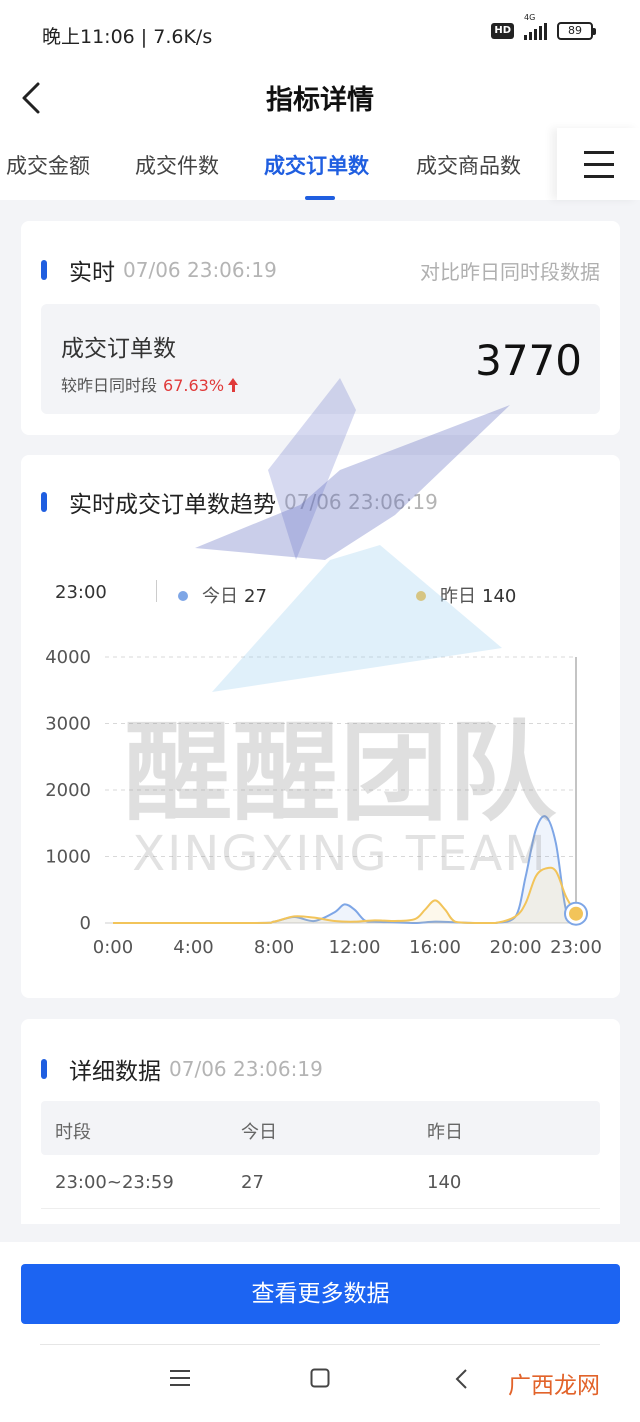  What do you see at coordinates (468, 165) in the screenshot?
I see `tab-products: 成交商品数` at bounding box center [468, 165].